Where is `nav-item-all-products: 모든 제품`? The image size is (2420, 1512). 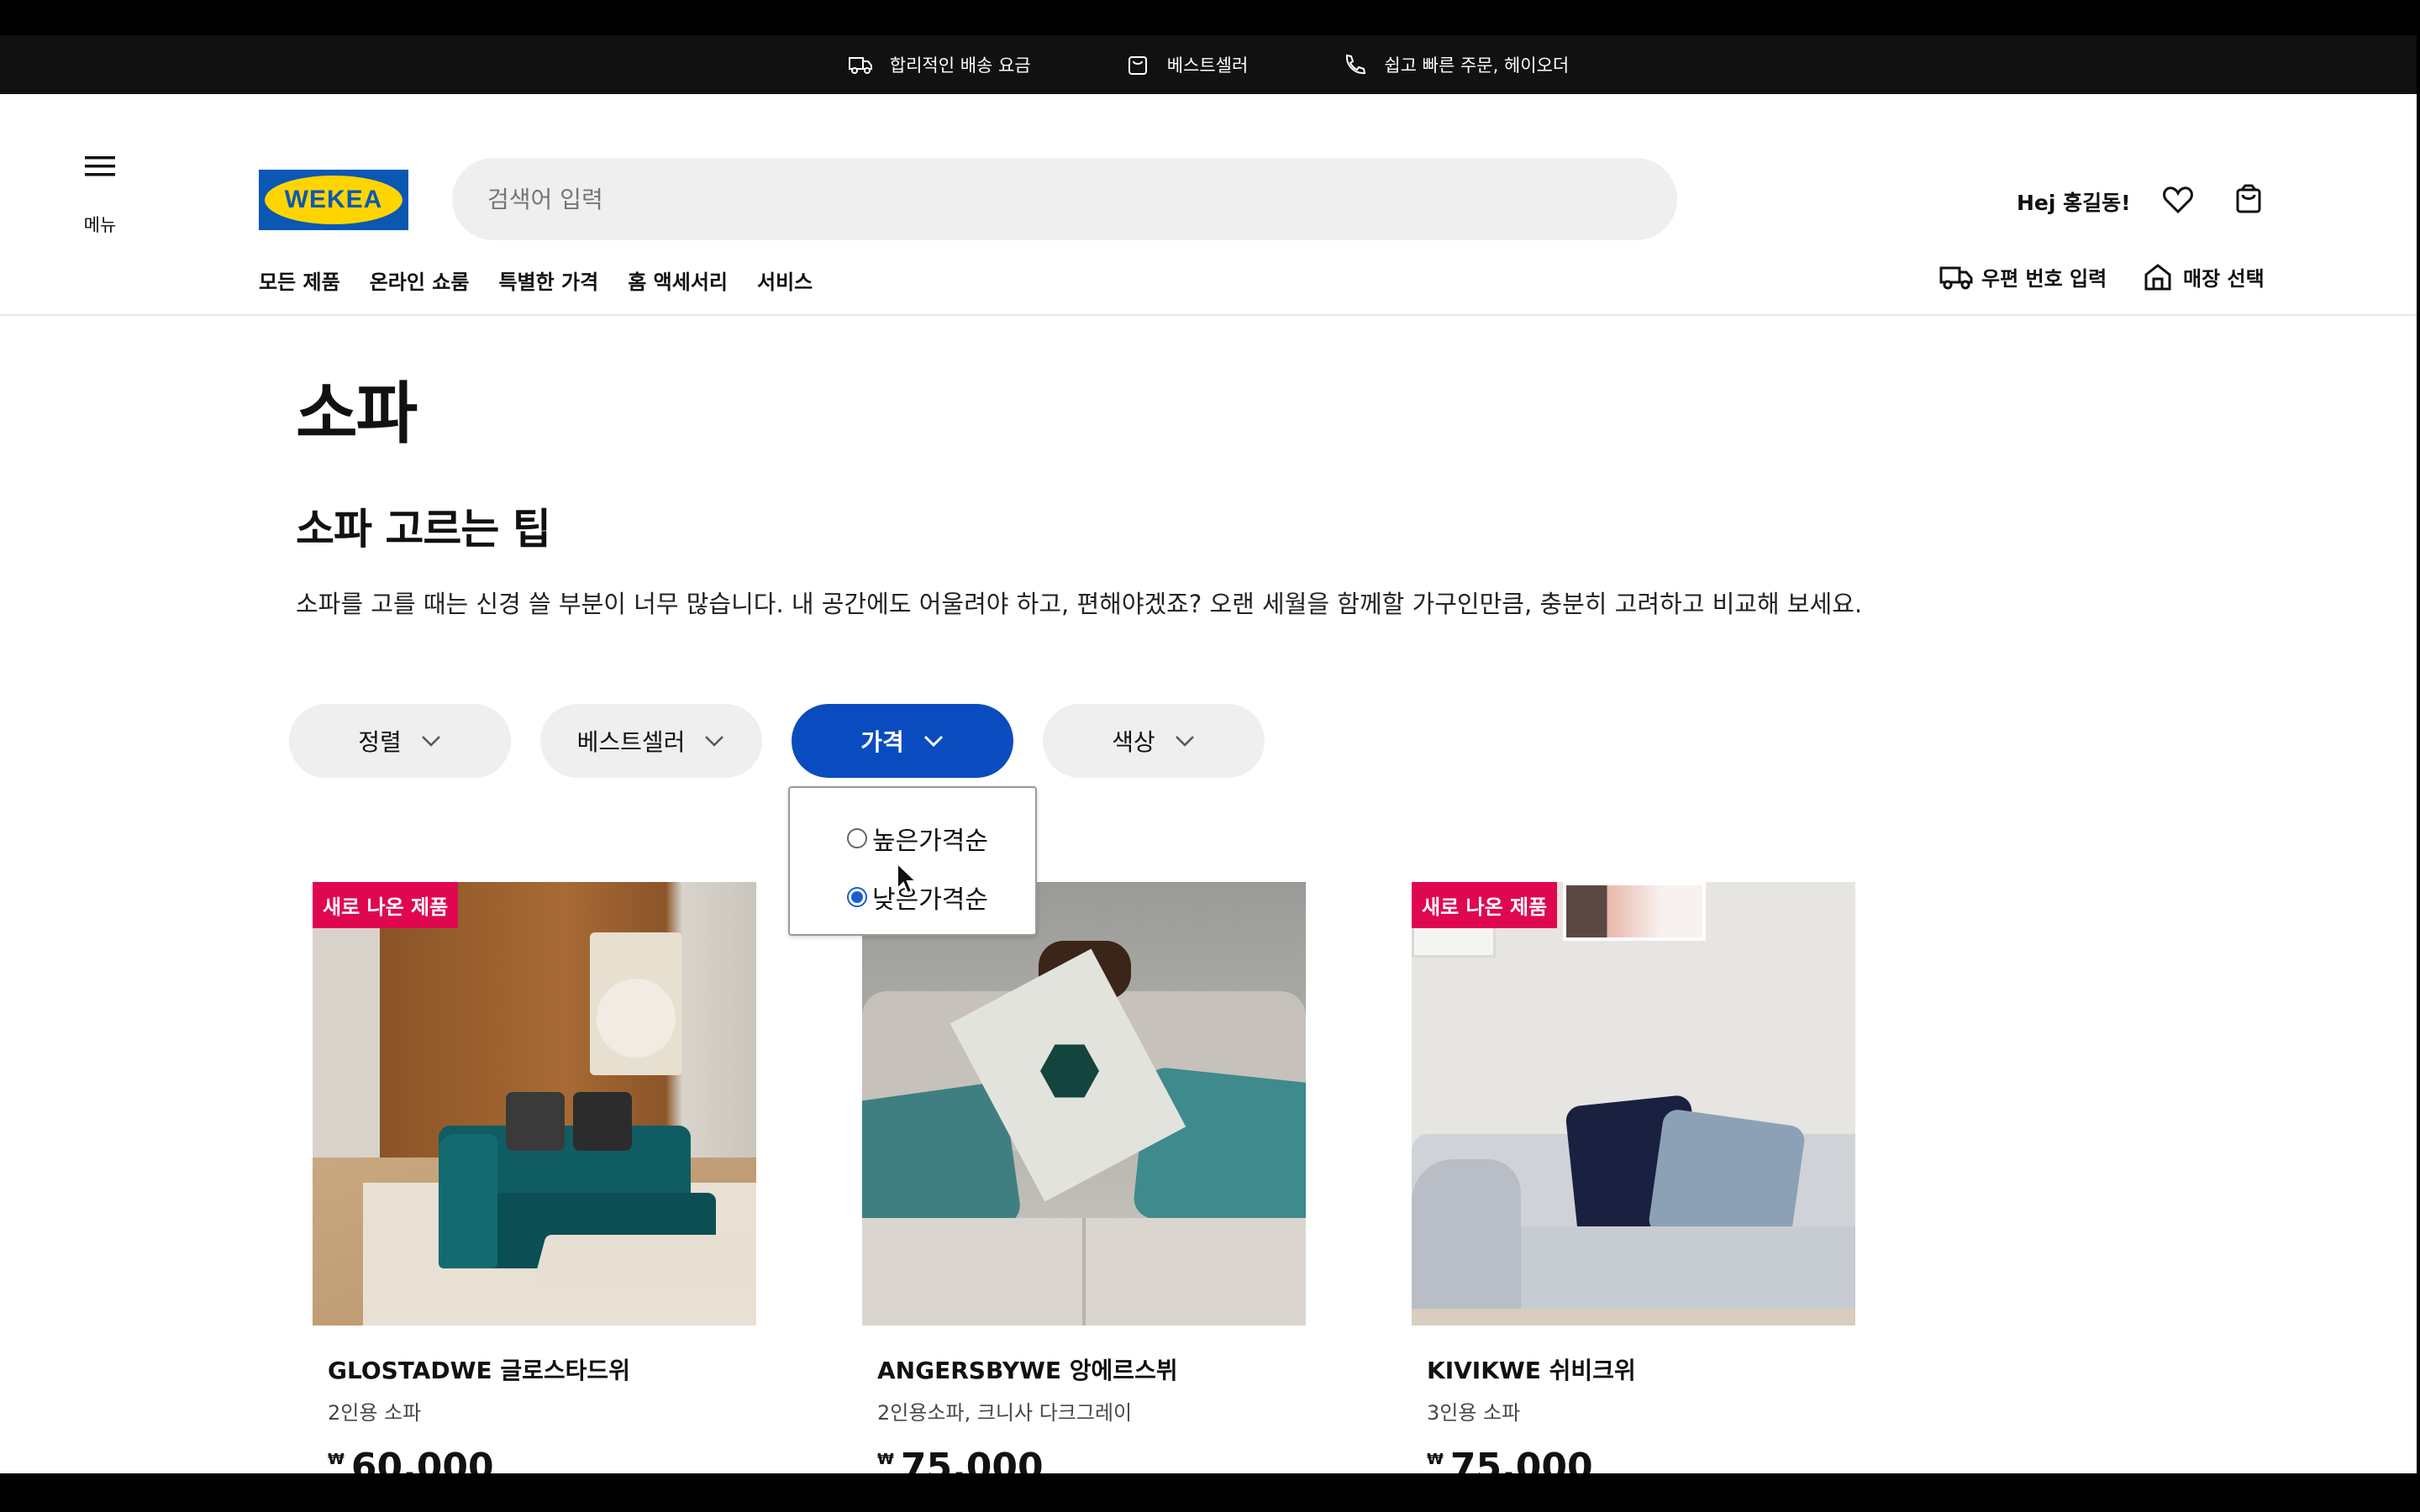 nav-item-all-products: 모든 제품 is located at coordinates (299, 280).